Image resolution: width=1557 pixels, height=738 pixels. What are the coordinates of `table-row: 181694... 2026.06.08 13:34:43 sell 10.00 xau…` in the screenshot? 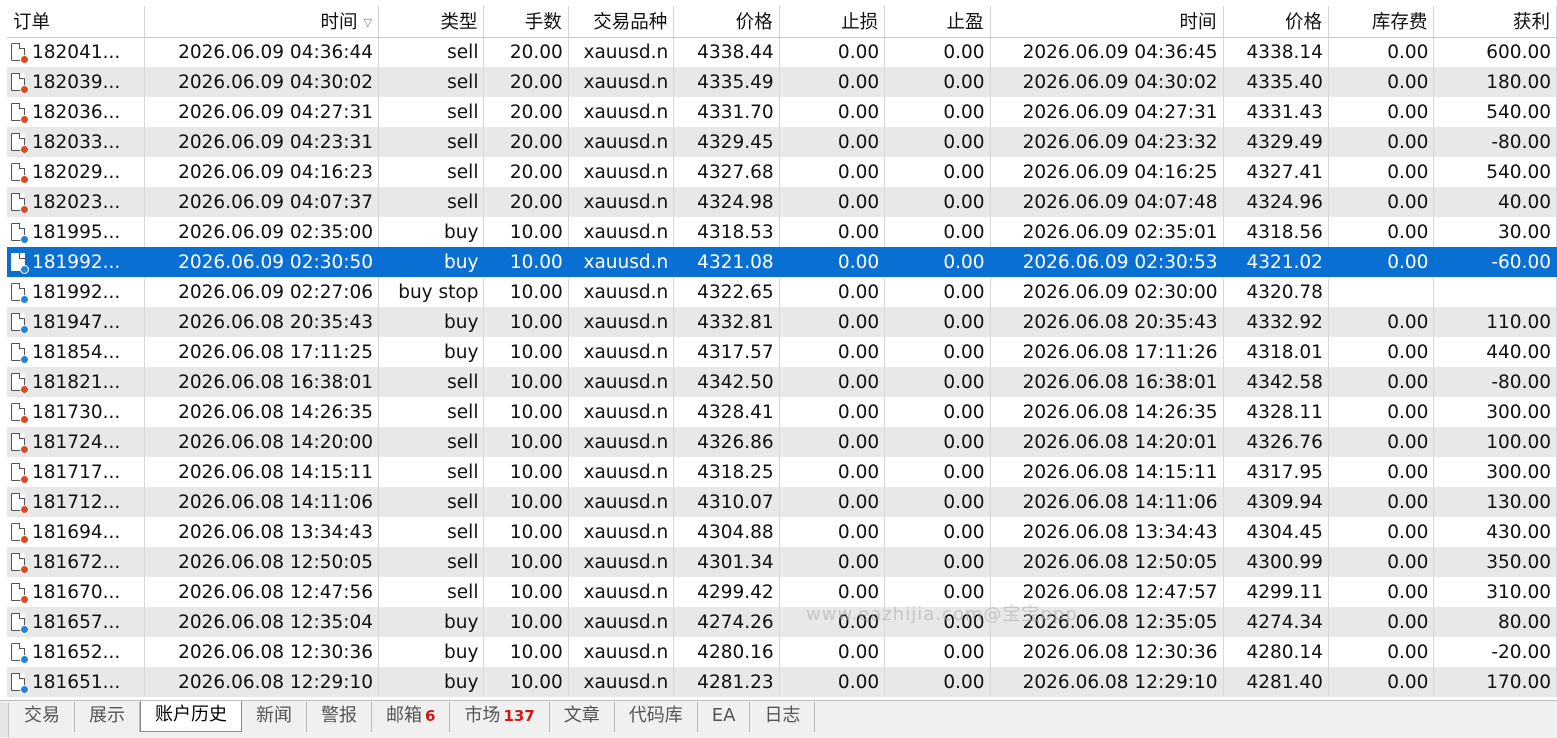 It's located at (782, 532).